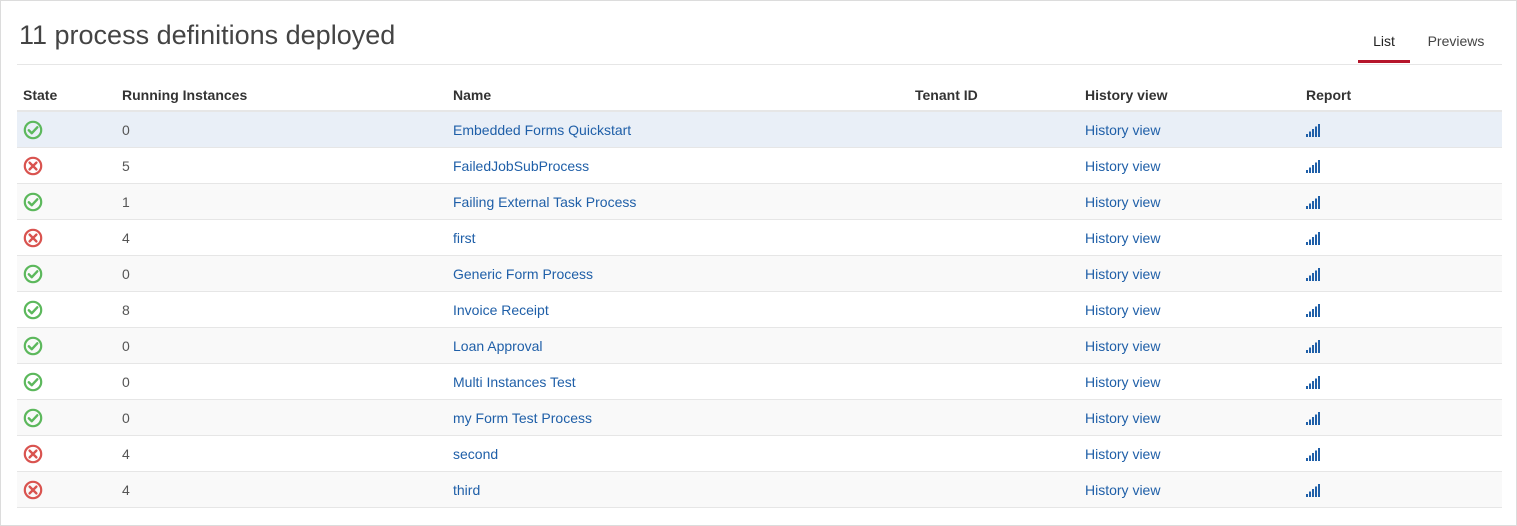 This screenshot has width=1517, height=526. Describe the element at coordinates (1384, 32) in the screenshot. I see `tab-list: List` at that location.